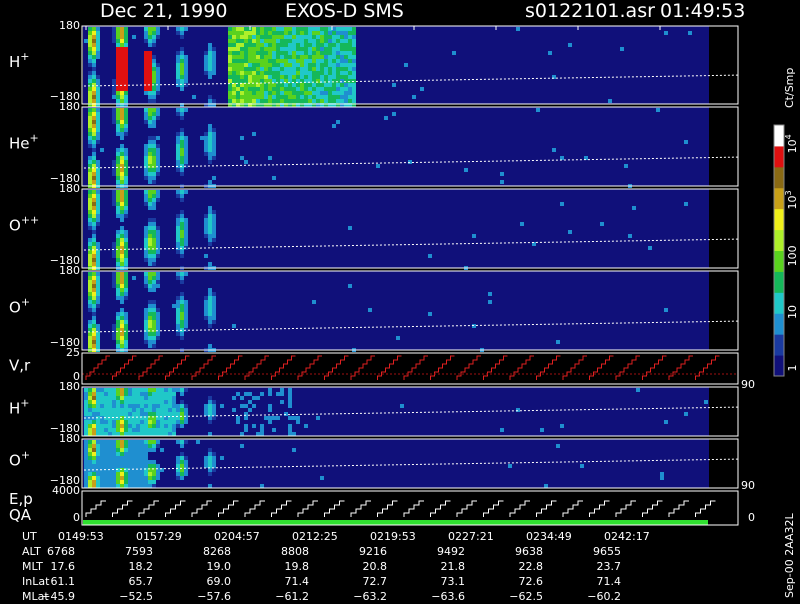 This screenshot has width=800, height=604. What do you see at coordinates (453, 566) in the screenshot?
I see `table-cell: 21.8` at bounding box center [453, 566].